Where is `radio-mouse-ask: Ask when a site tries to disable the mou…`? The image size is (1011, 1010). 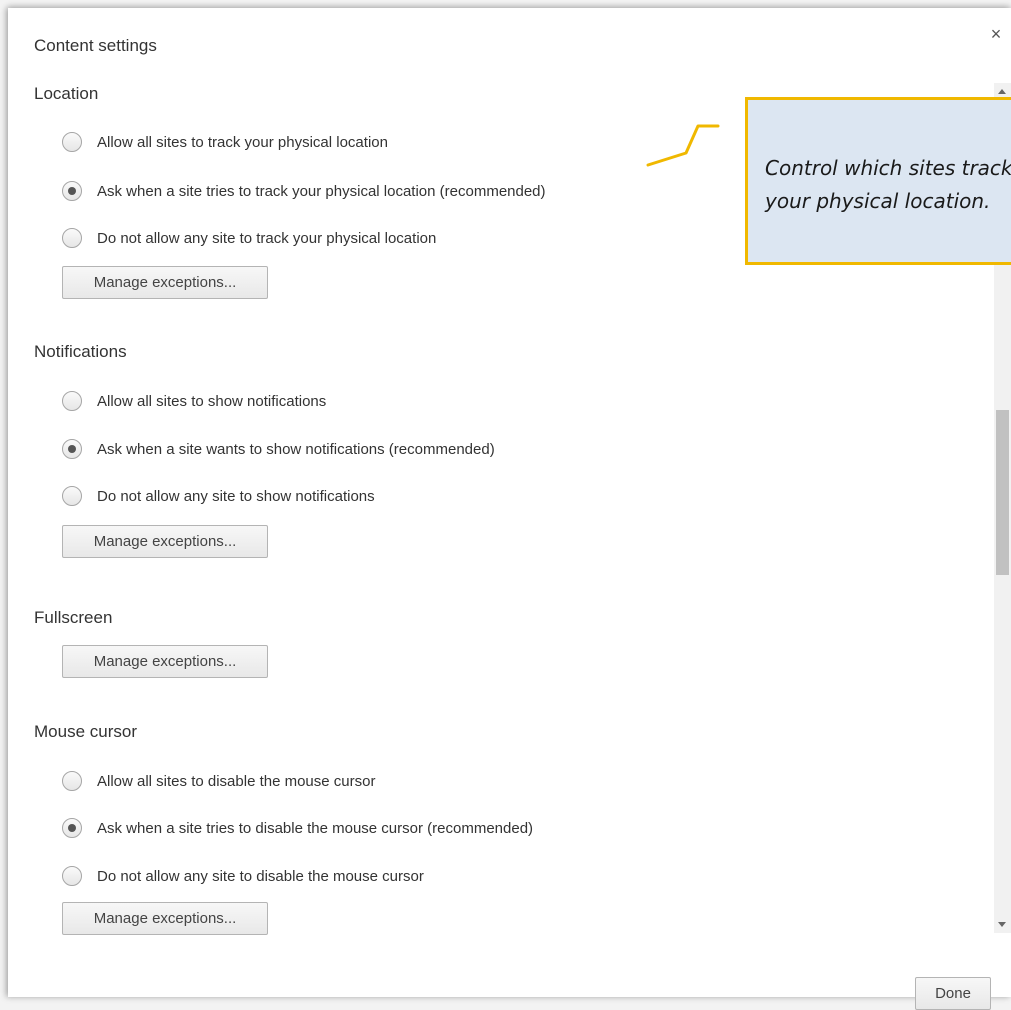 radio-mouse-ask: Ask when a site tries to disable the mou… is located at coordinates (297, 828).